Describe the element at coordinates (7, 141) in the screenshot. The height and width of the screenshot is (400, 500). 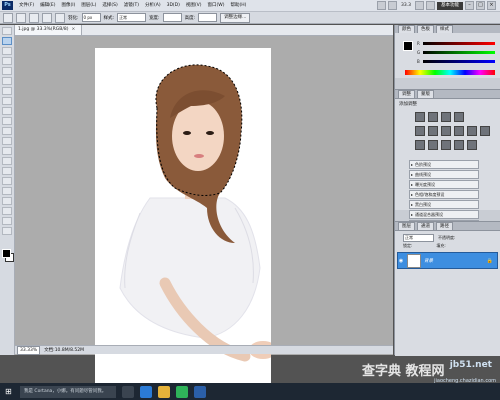
I see `gradient-tool-icon` at that location.